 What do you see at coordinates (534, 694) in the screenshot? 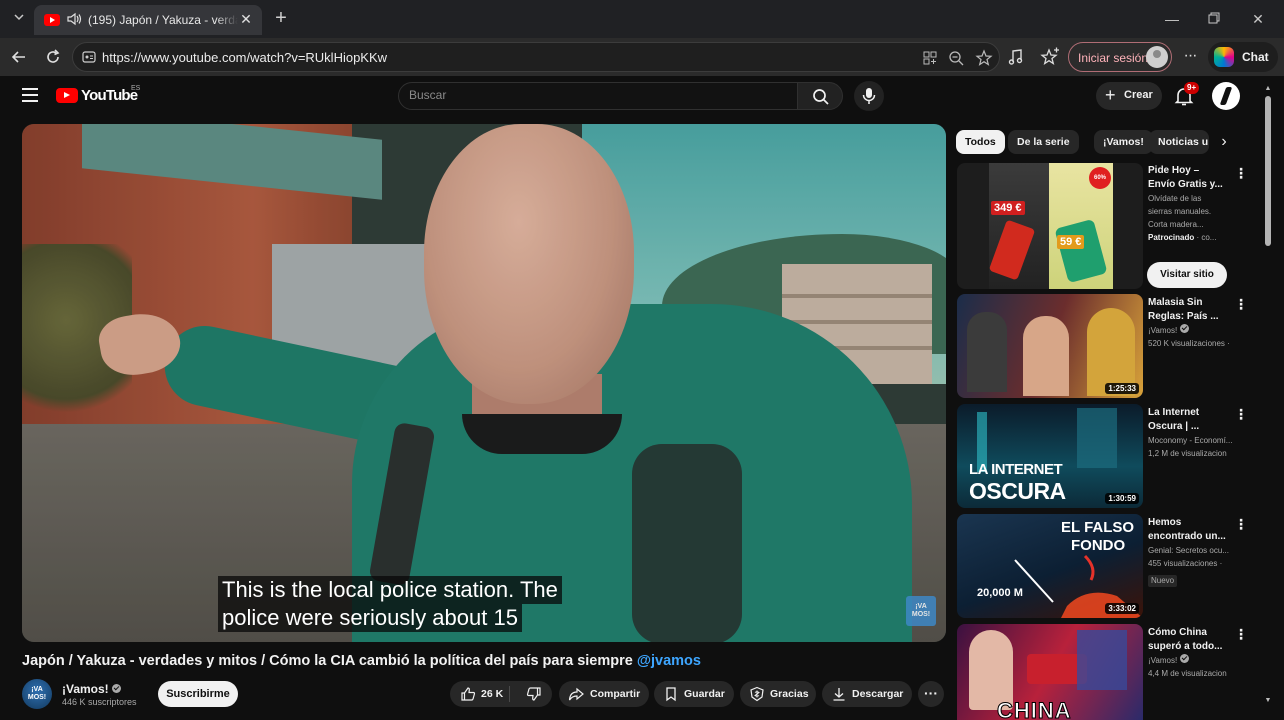
I see `thumbs-down-icon` at bounding box center [534, 694].